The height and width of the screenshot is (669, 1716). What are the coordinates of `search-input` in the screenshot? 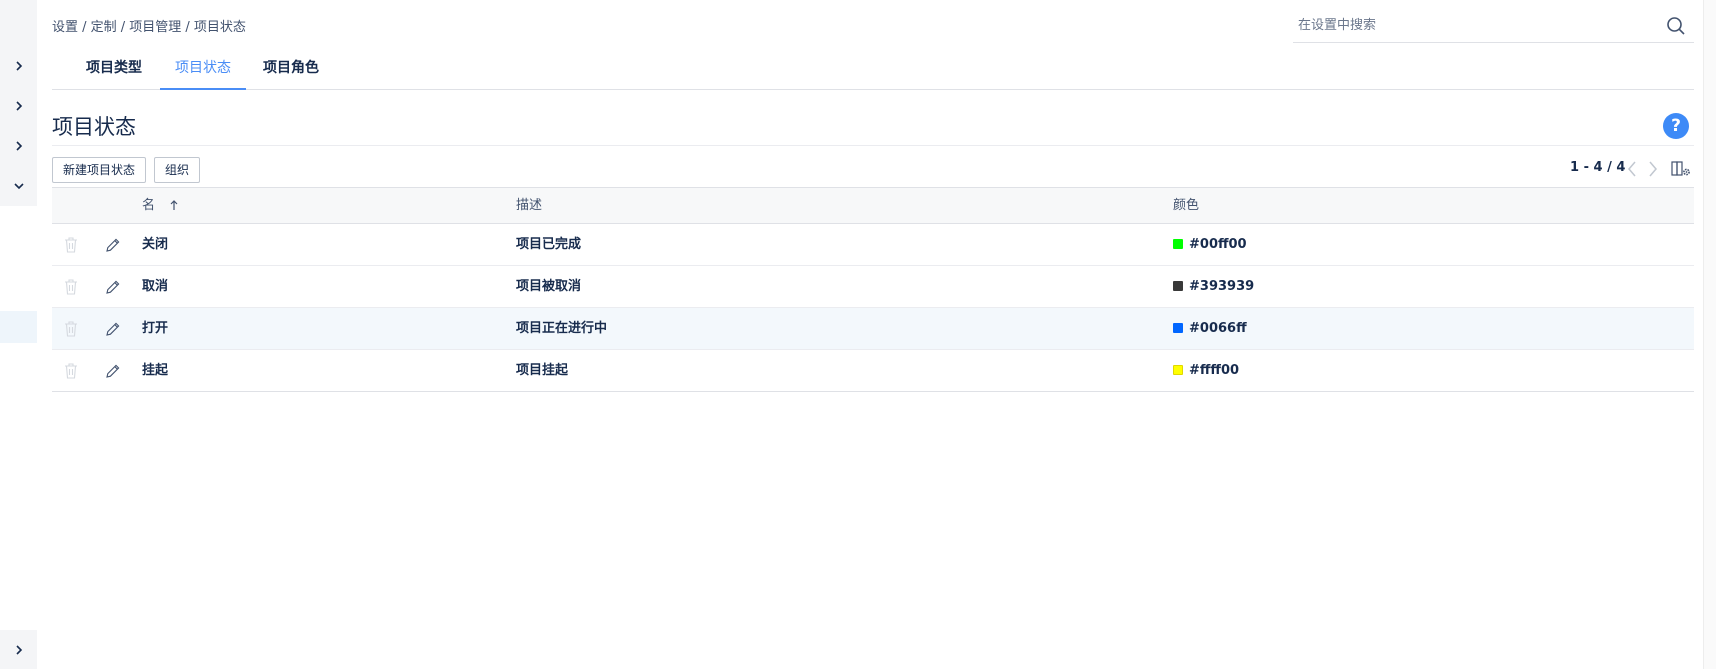 It's located at (1473, 25).